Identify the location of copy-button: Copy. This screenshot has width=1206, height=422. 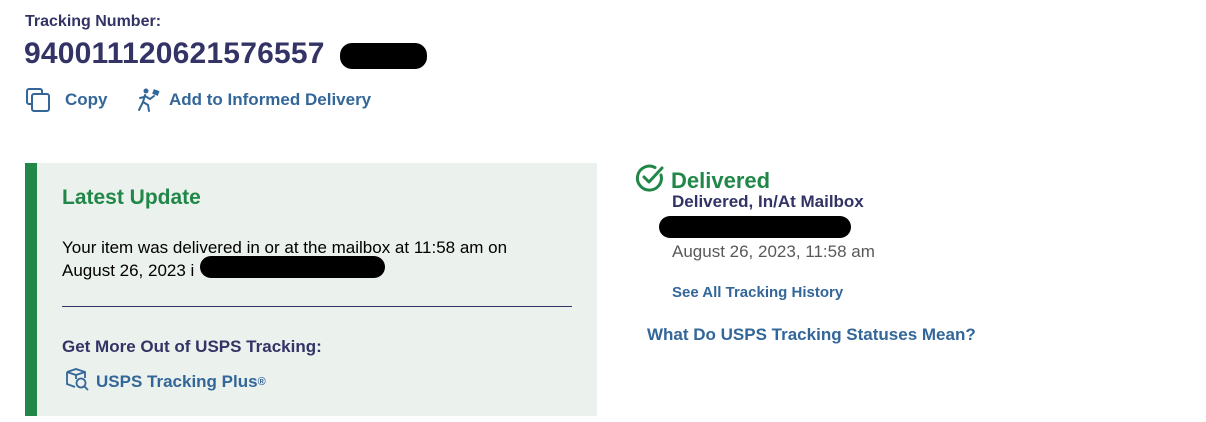
(66, 100).